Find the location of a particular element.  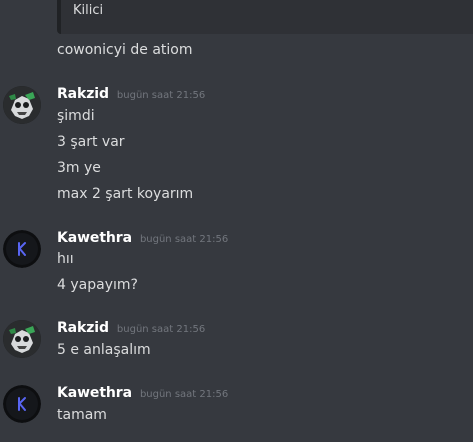

message-text: tamam is located at coordinates (82, 415).